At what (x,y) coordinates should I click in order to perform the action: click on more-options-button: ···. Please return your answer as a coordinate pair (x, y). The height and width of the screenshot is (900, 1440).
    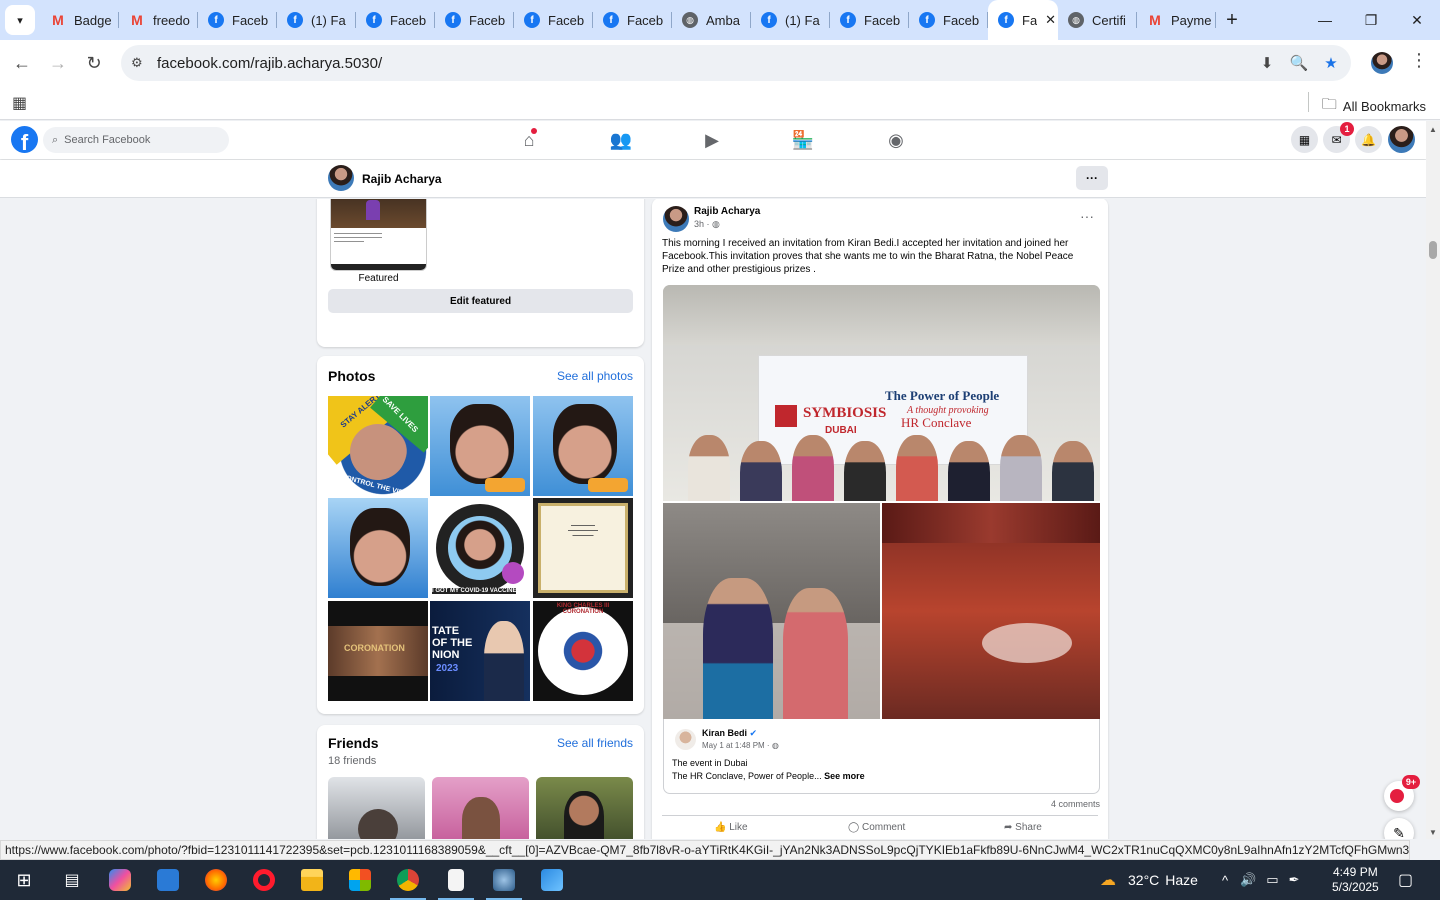
    Looking at the image, I should click on (1092, 178).